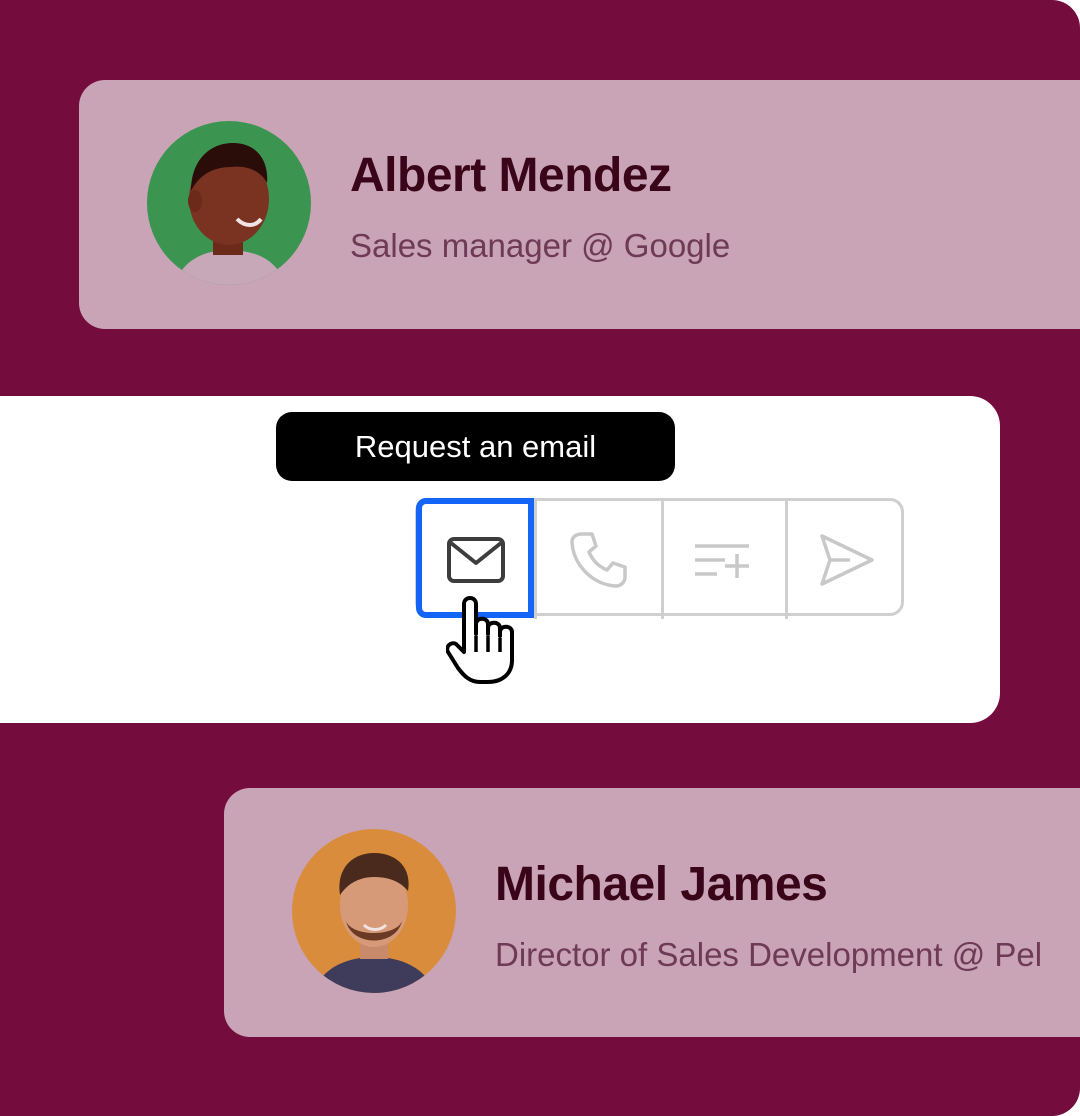  What do you see at coordinates (540, 245) in the screenshot?
I see `contact-role: Sales manager @ Google` at bounding box center [540, 245].